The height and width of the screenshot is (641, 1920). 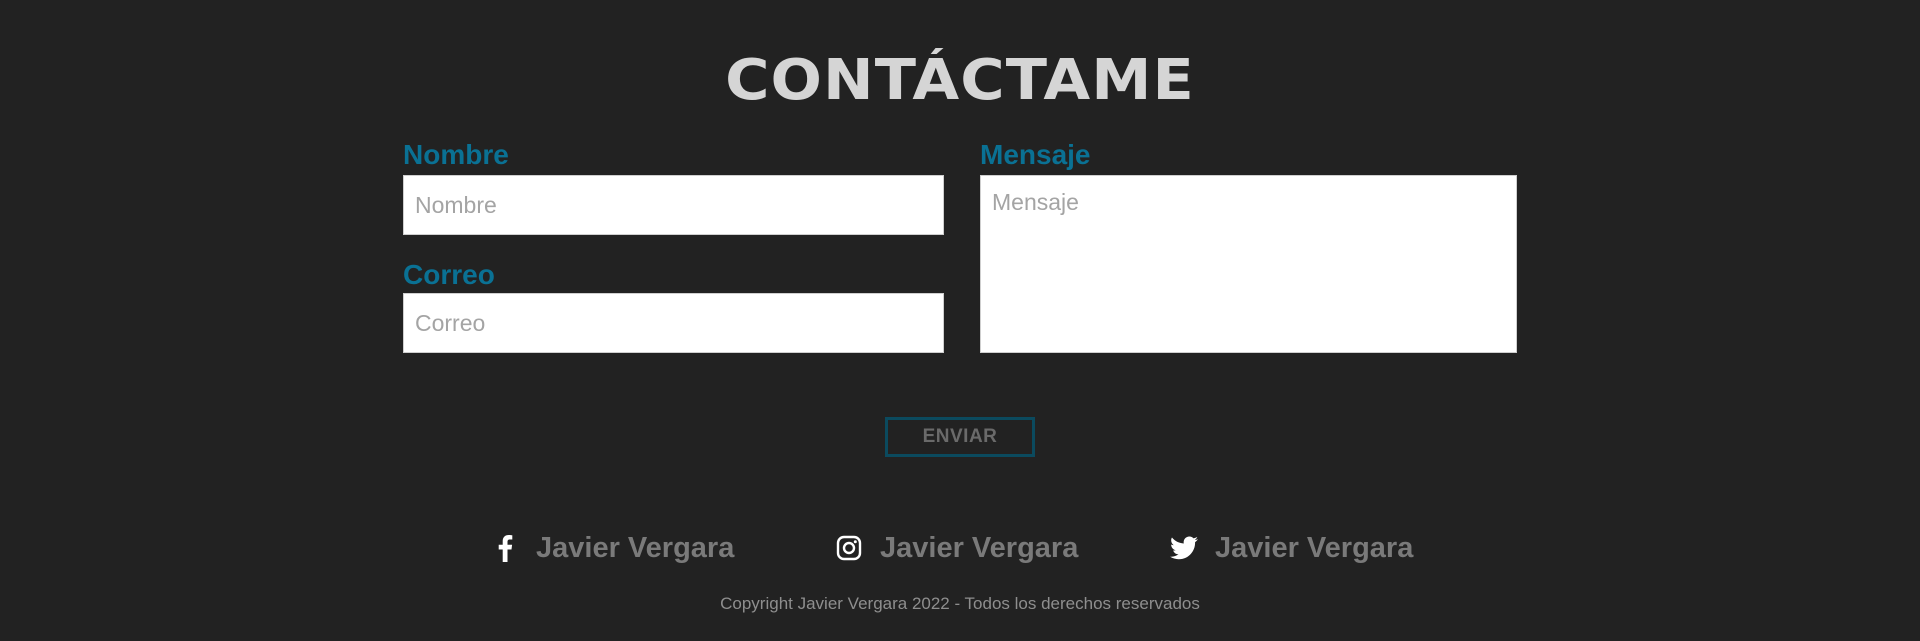 What do you see at coordinates (673, 323) in the screenshot?
I see `email-input` at bounding box center [673, 323].